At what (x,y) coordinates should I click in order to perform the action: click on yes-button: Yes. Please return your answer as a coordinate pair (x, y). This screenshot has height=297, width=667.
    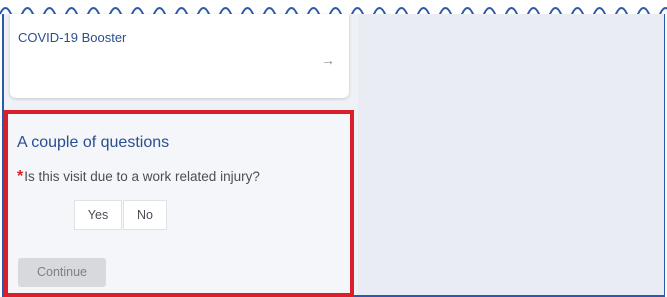
    Looking at the image, I should click on (98, 215).